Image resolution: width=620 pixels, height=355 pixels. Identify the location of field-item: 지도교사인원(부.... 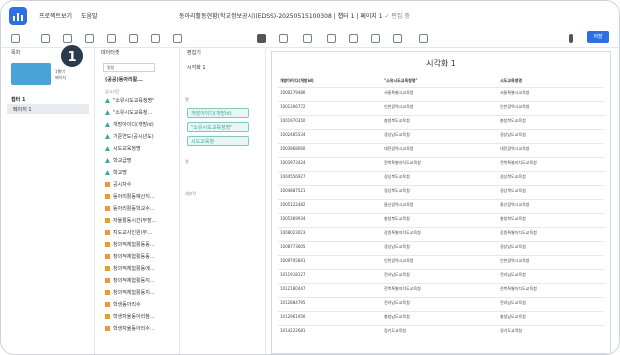
(128, 233).